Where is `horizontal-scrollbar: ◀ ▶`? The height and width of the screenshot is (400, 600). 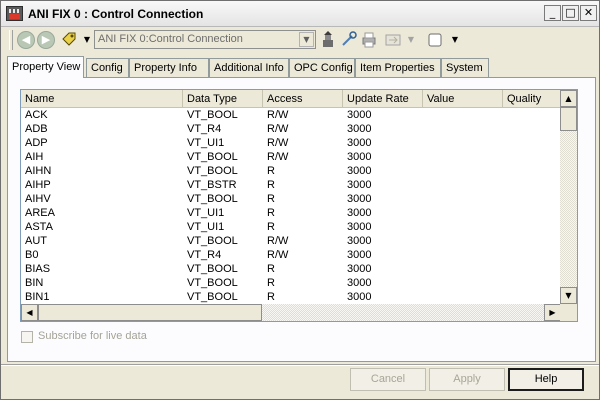 horizontal-scrollbar: ◀ ▶ is located at coordinates (291, 312).